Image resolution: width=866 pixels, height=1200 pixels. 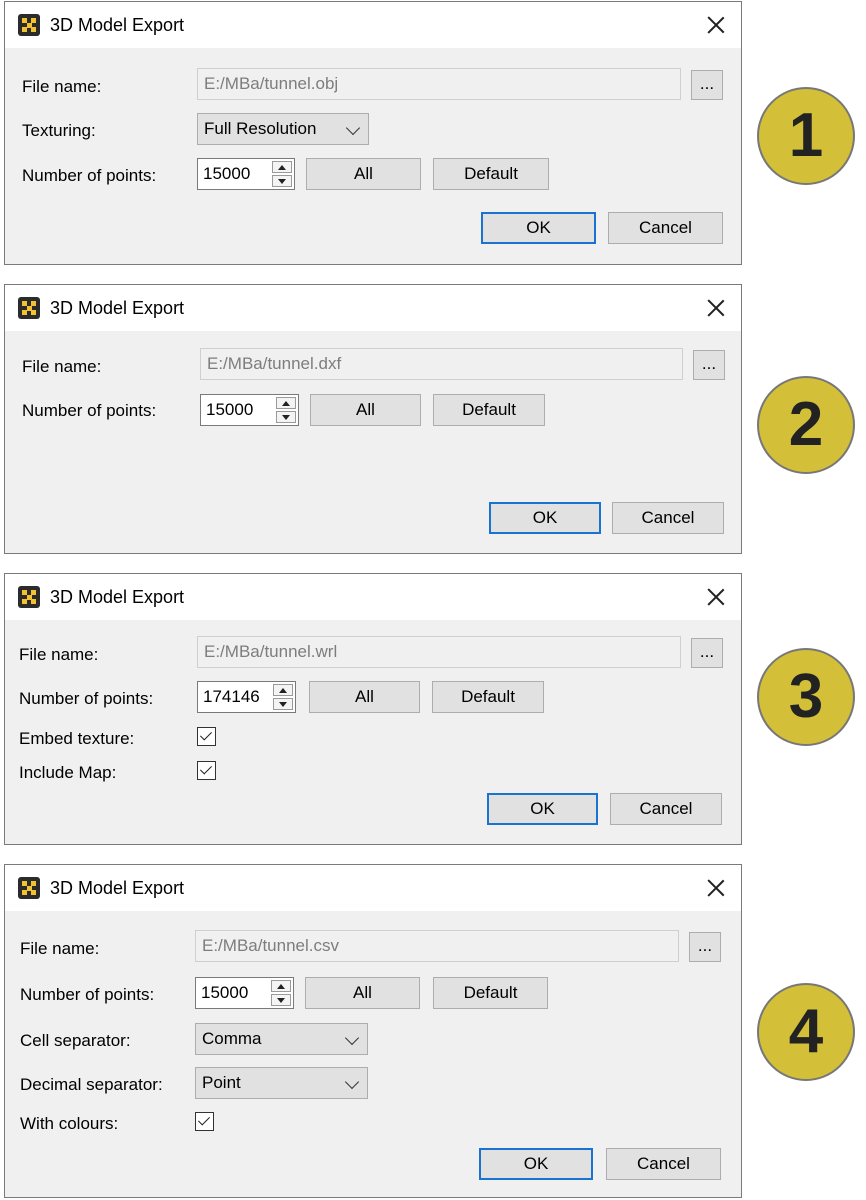 What do you see at coordinates (221, 1082) in the screenshot?
I see `decimal-separator-value: Point` at bounding box center [221, 1082].